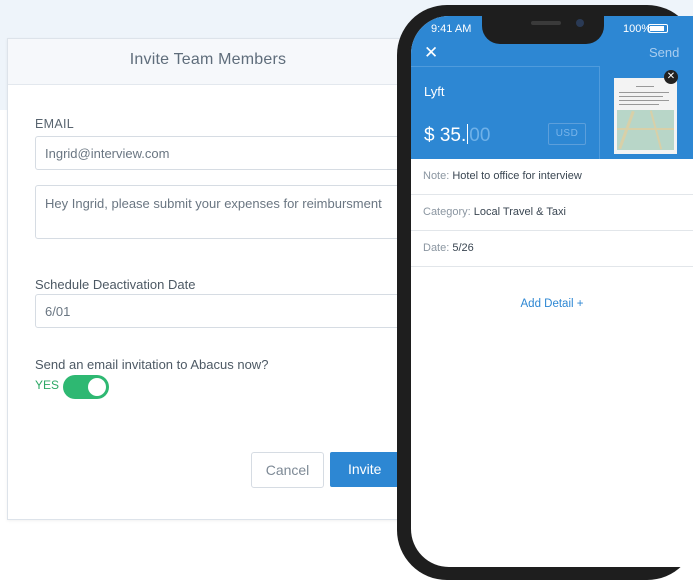 This screenshot has height=580, width=693. What do you see at coordinates (480, 135) in the screenshot?
I see `amount-placeholder: 00` at bounding box center [480, 135].